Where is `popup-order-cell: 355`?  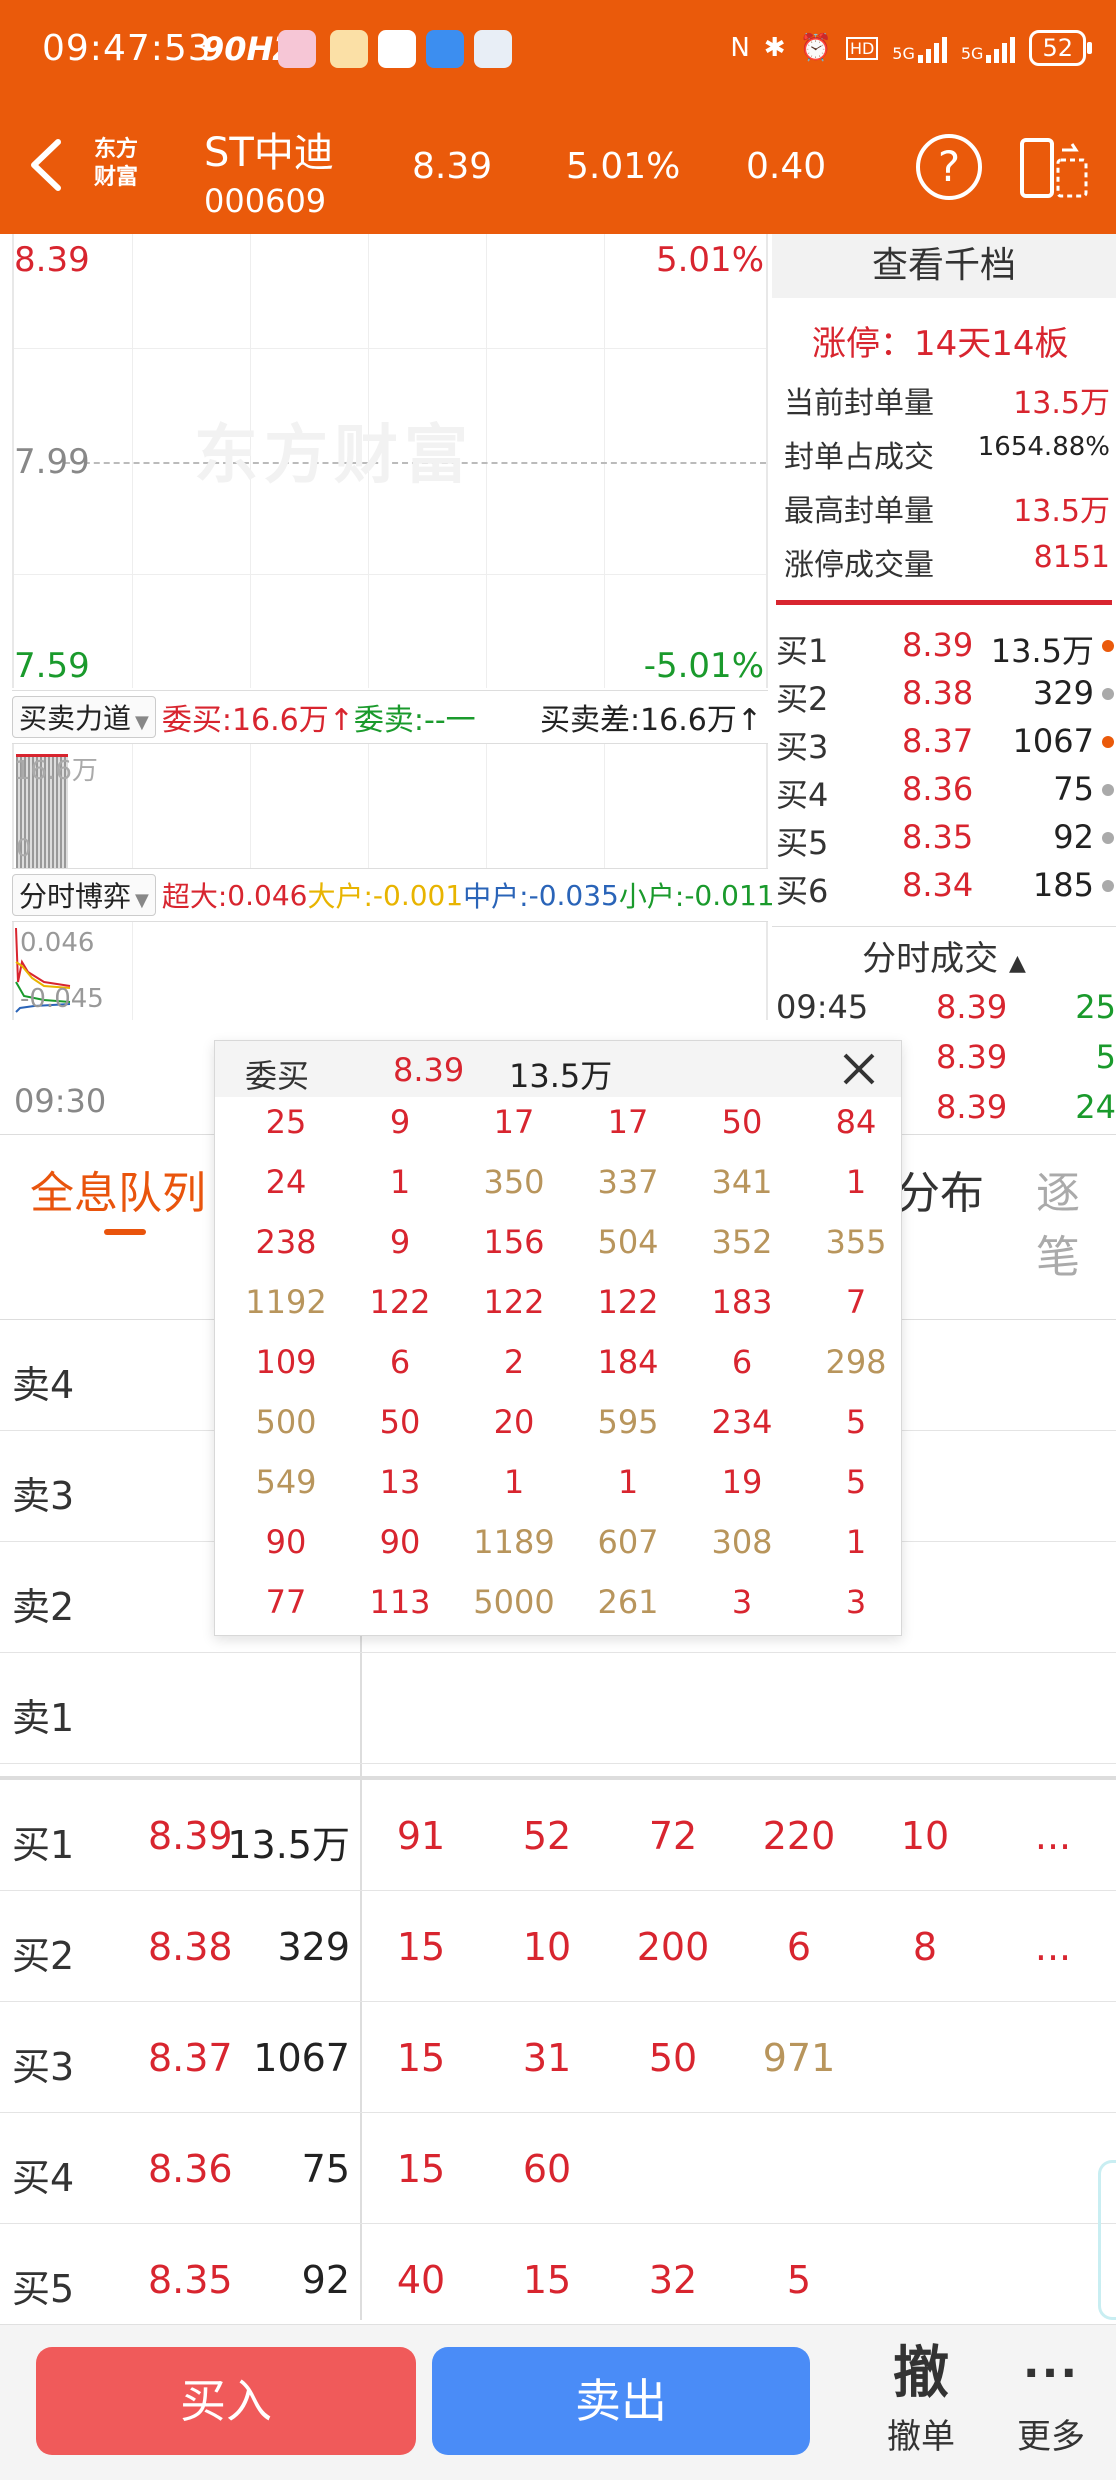
popup-order-cell: 355 is located at coordinates (856, 1242).